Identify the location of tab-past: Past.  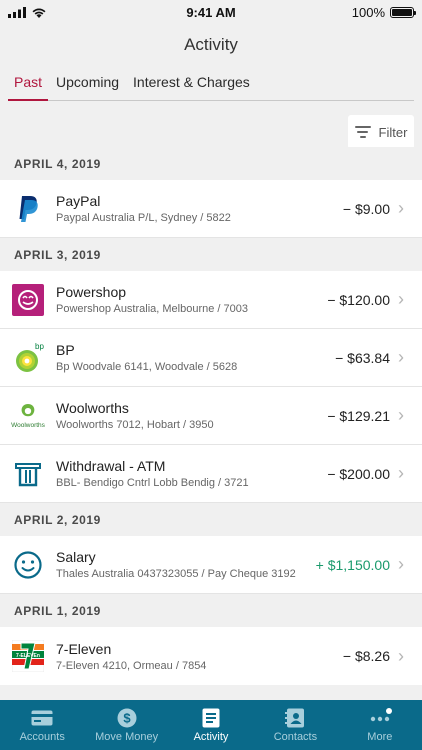
(28, 83).